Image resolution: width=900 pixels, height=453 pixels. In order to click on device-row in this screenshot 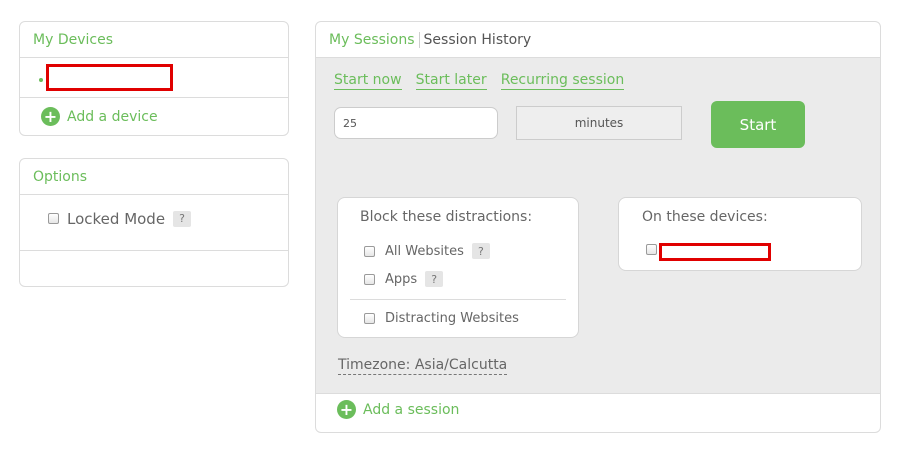, I will do `click(154, 78)`.